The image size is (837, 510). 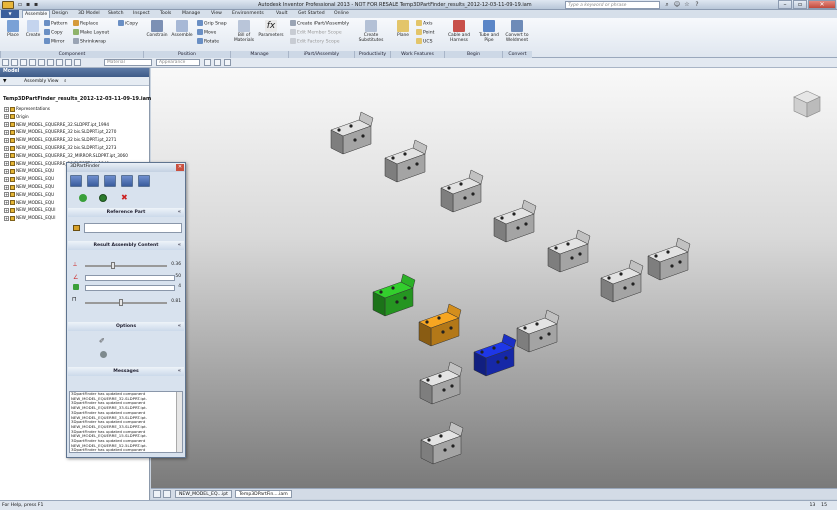 I want to click on assemble-button: Assemble, so click(x=182, y=34).